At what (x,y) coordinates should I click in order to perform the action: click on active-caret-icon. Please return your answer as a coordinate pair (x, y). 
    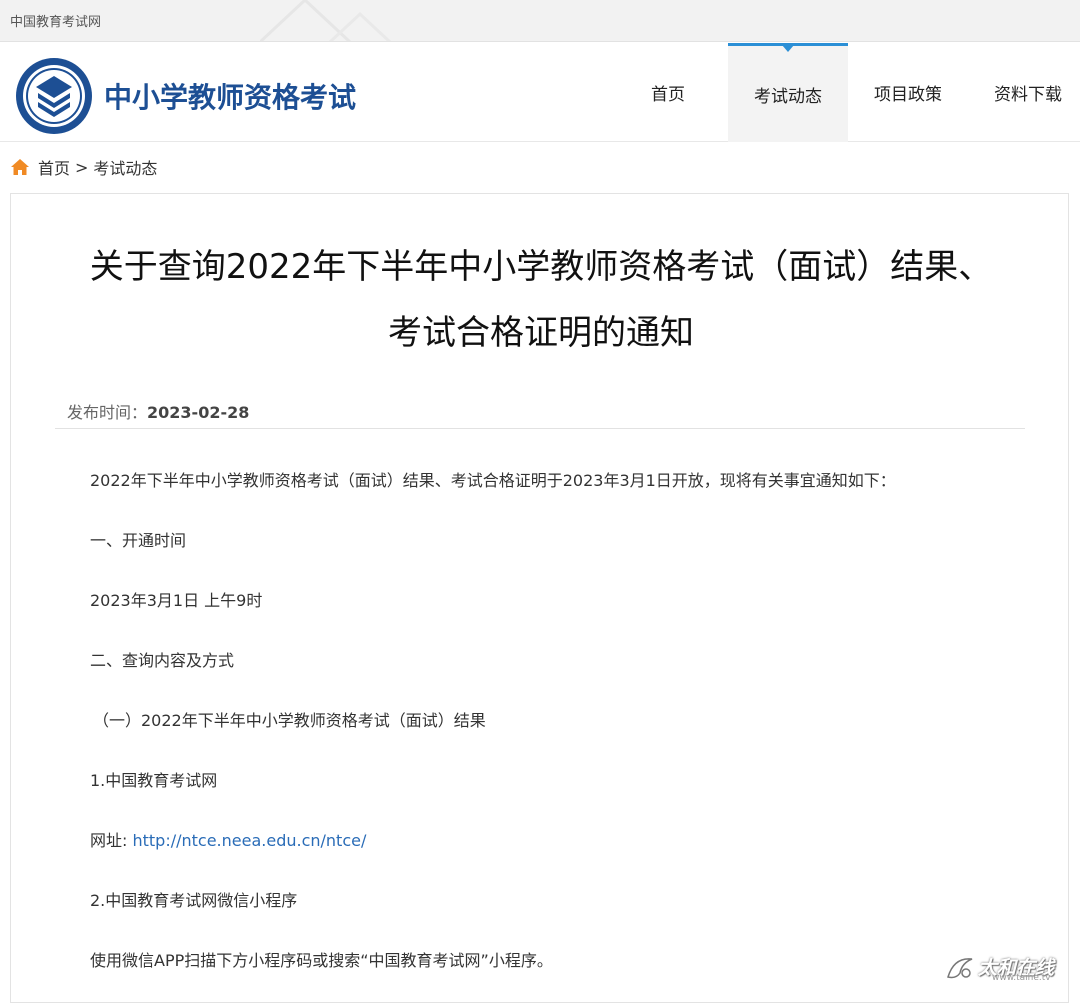
    Looking at the image, I should click on (788, 48).